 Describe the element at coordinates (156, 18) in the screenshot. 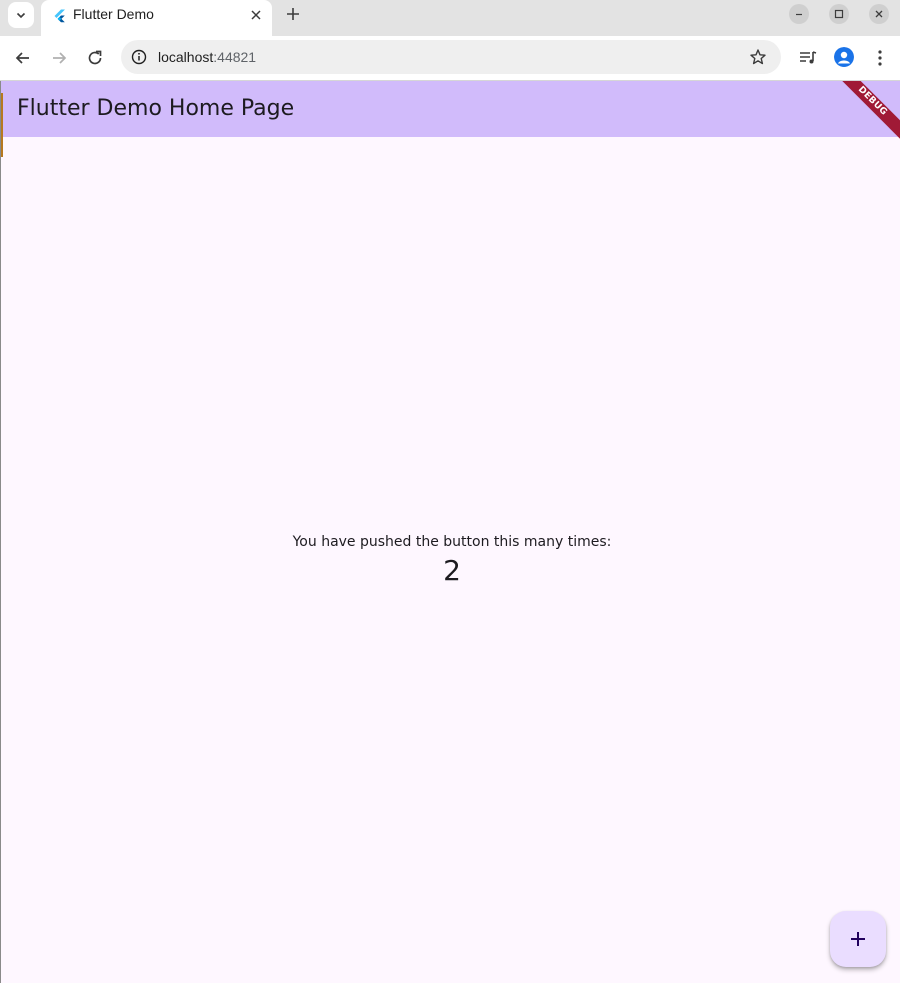

I see `tab-flutter-demo: Flutter Demo` at that location.